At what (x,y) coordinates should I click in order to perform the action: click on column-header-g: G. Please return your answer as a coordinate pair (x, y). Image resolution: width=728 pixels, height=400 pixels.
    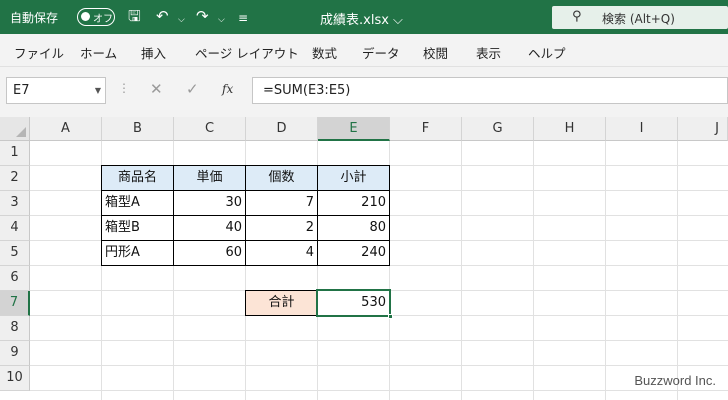
    Looking at the image, I should click on (498, 129).